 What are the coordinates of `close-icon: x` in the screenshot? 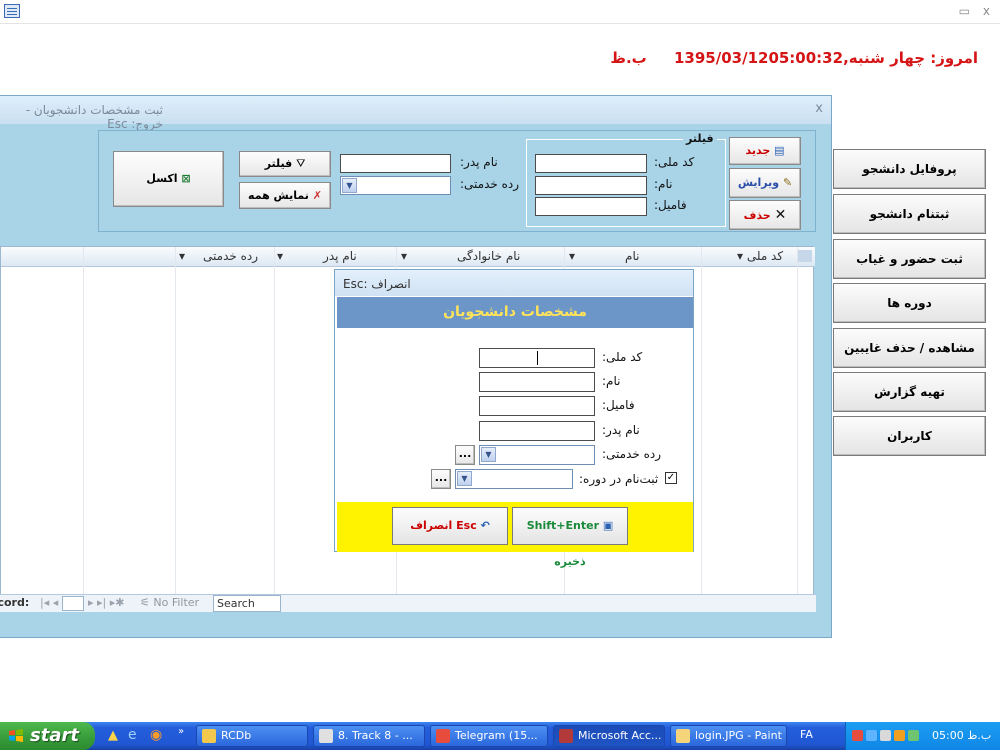 It's located at (986, 11).